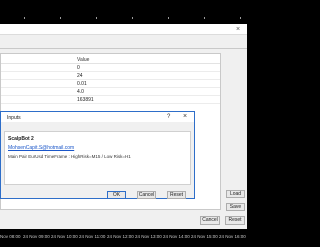  What do you see at coordinates (10, 236) in the screenshot?
I see `time-label: Nov 08:00` at bounding box center [10, 236].